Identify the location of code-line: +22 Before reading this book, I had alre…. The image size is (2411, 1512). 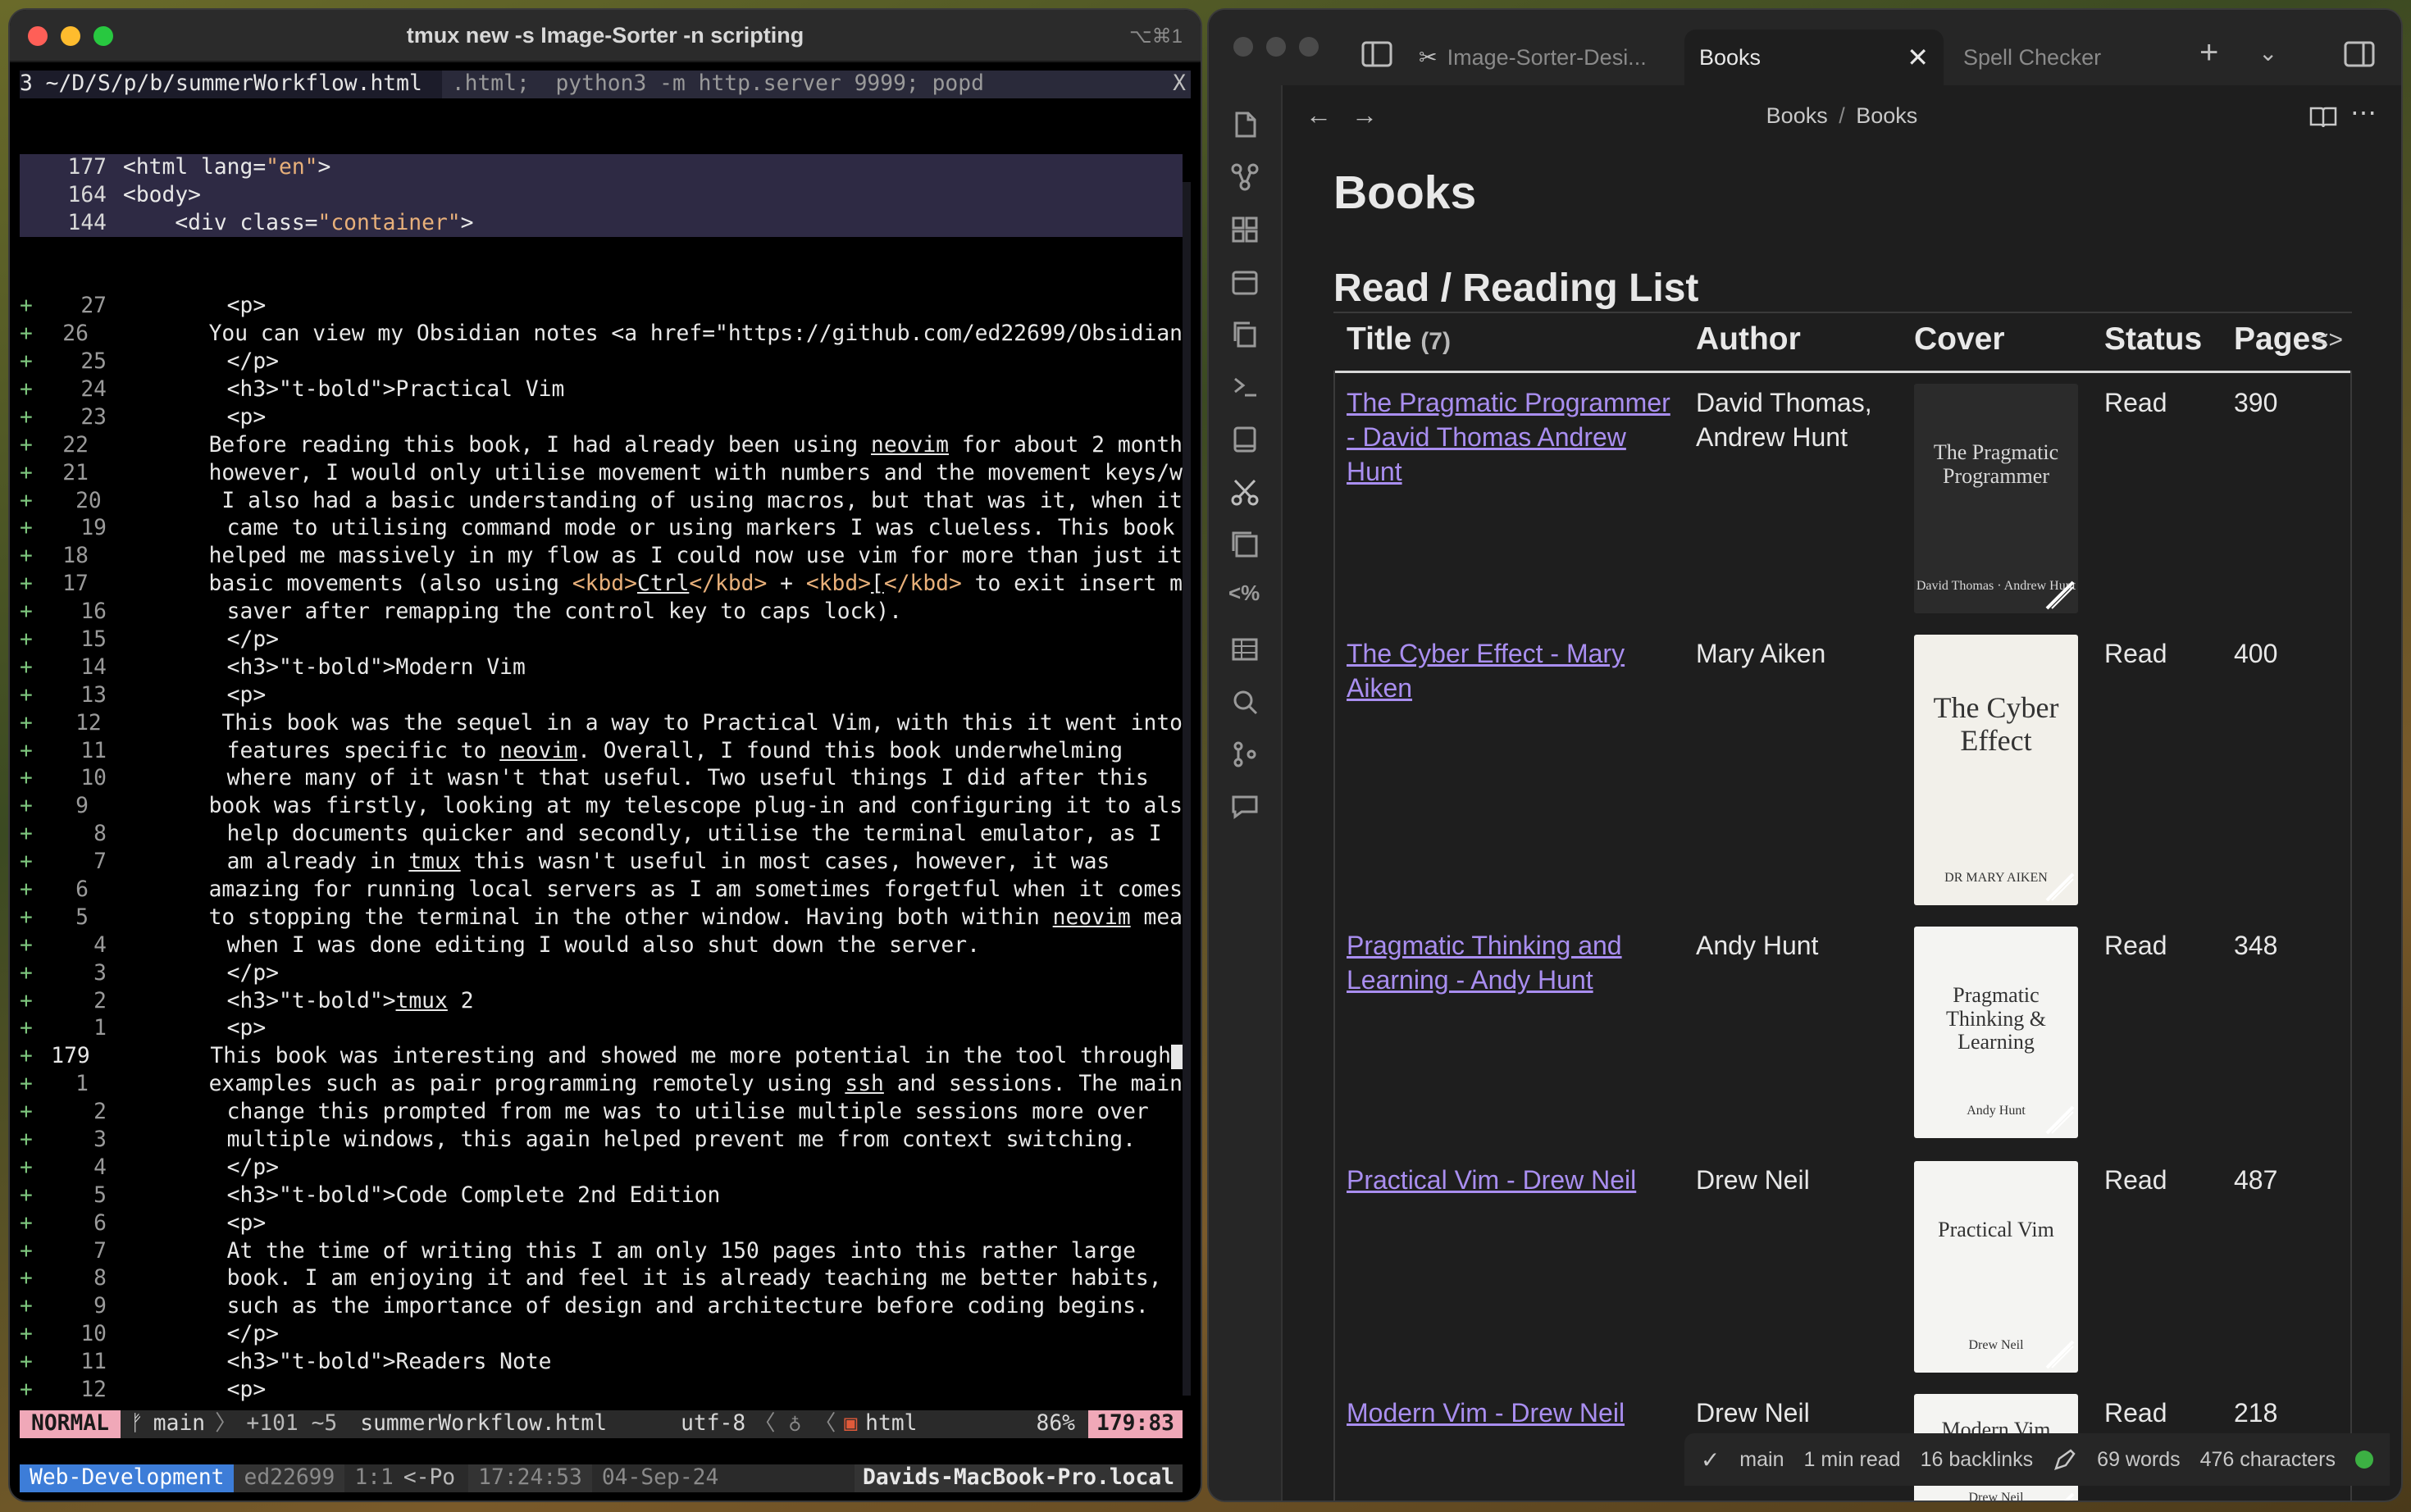
(601, 446).